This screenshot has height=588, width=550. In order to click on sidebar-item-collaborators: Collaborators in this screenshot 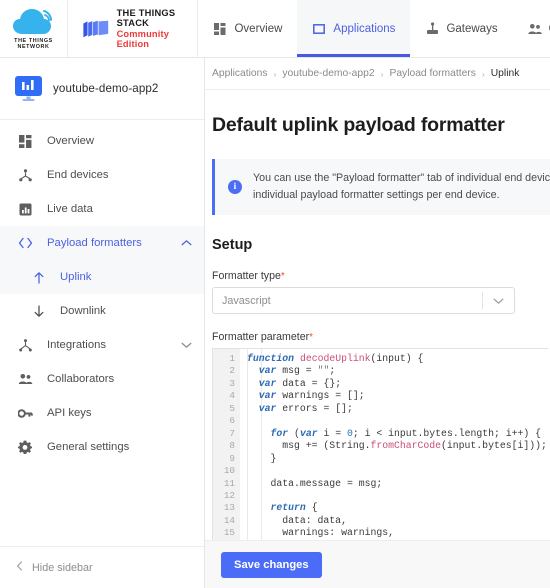, I will do `click(102, 379)`.